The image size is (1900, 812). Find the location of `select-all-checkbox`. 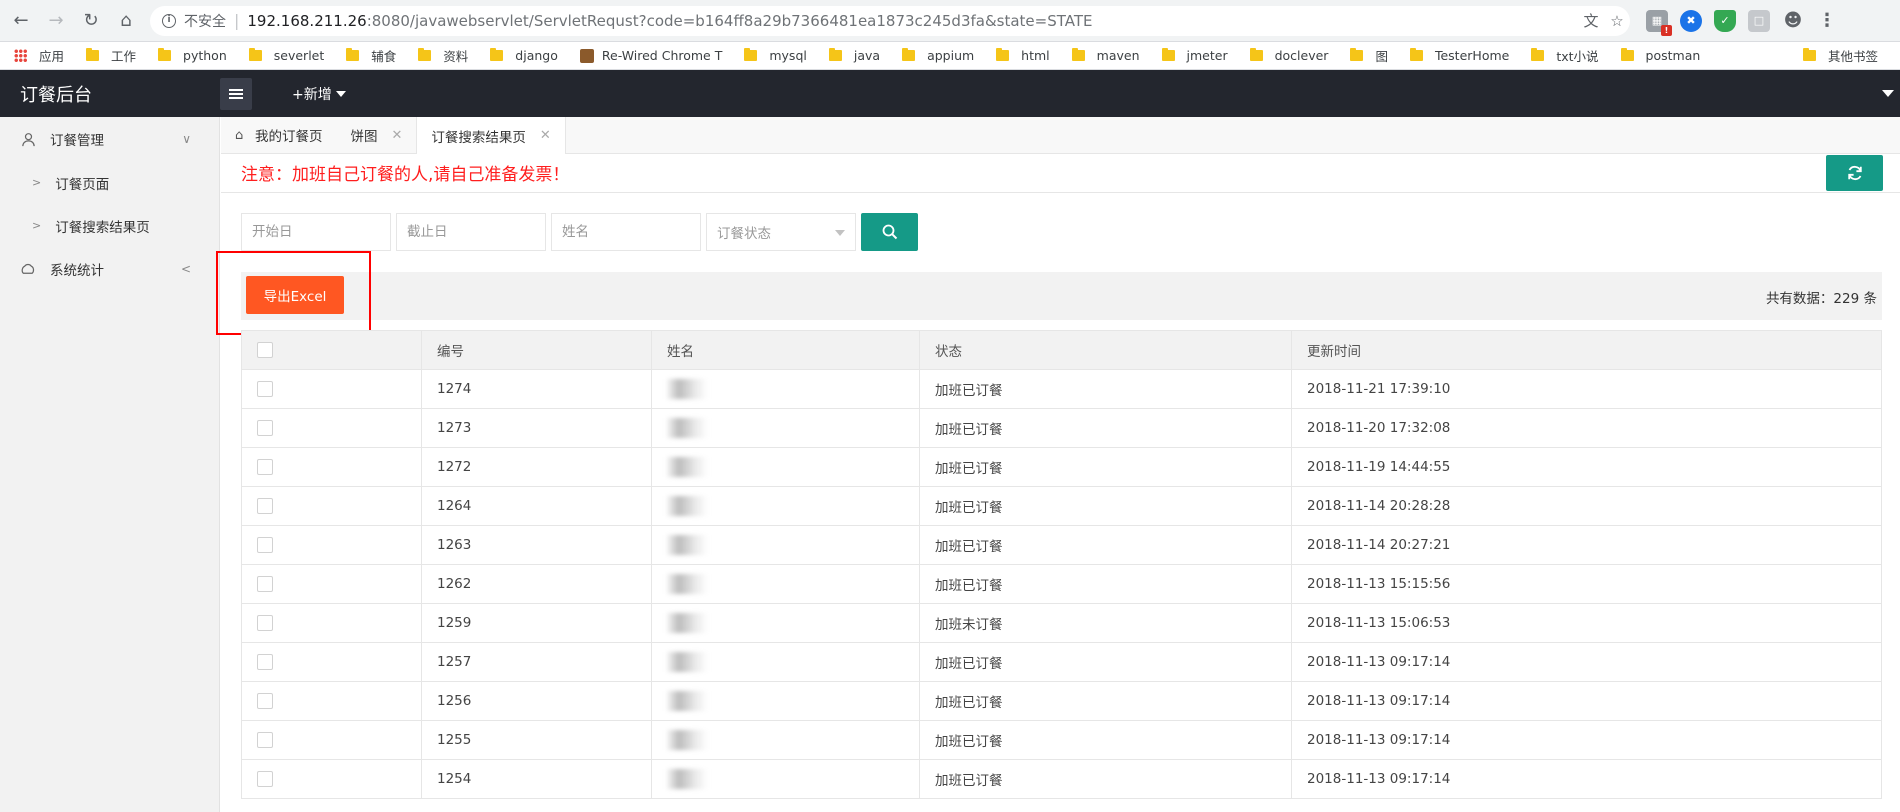

select-all-checkbox is located at coordinates (265, 350).